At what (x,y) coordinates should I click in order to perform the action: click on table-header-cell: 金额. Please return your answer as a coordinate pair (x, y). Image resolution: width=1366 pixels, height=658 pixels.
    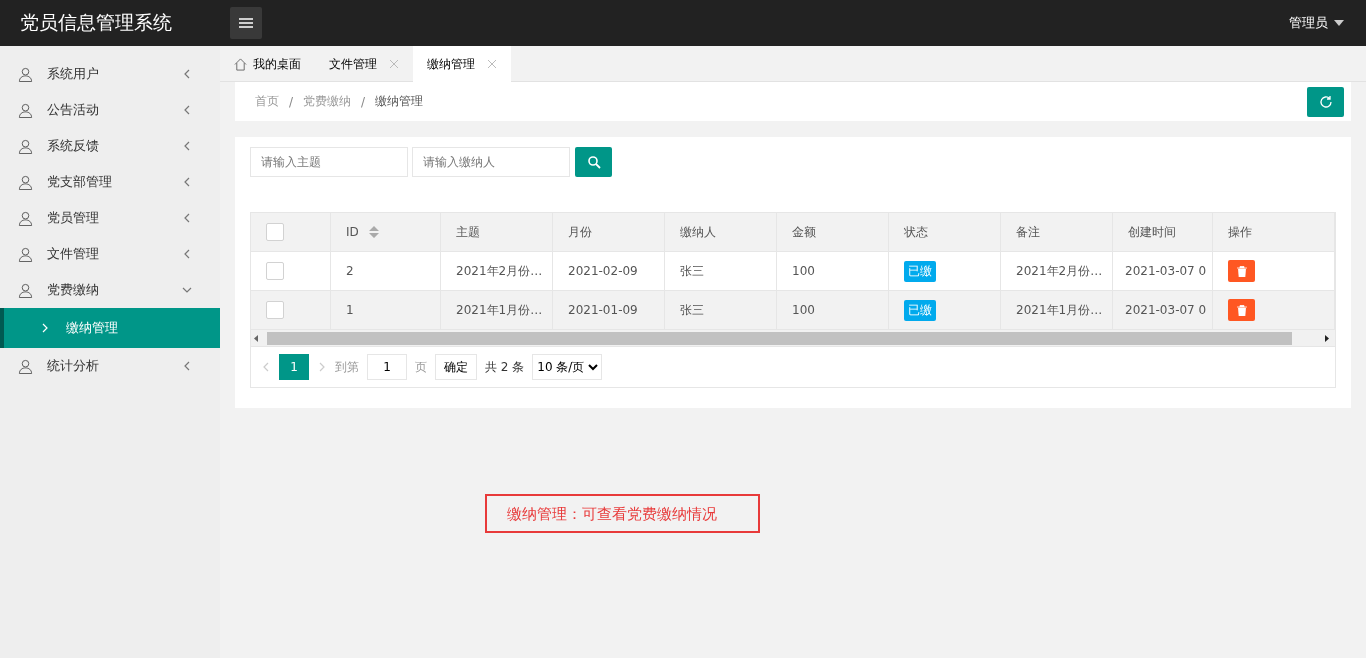
    Looking at the image, I should click on (833, 232).